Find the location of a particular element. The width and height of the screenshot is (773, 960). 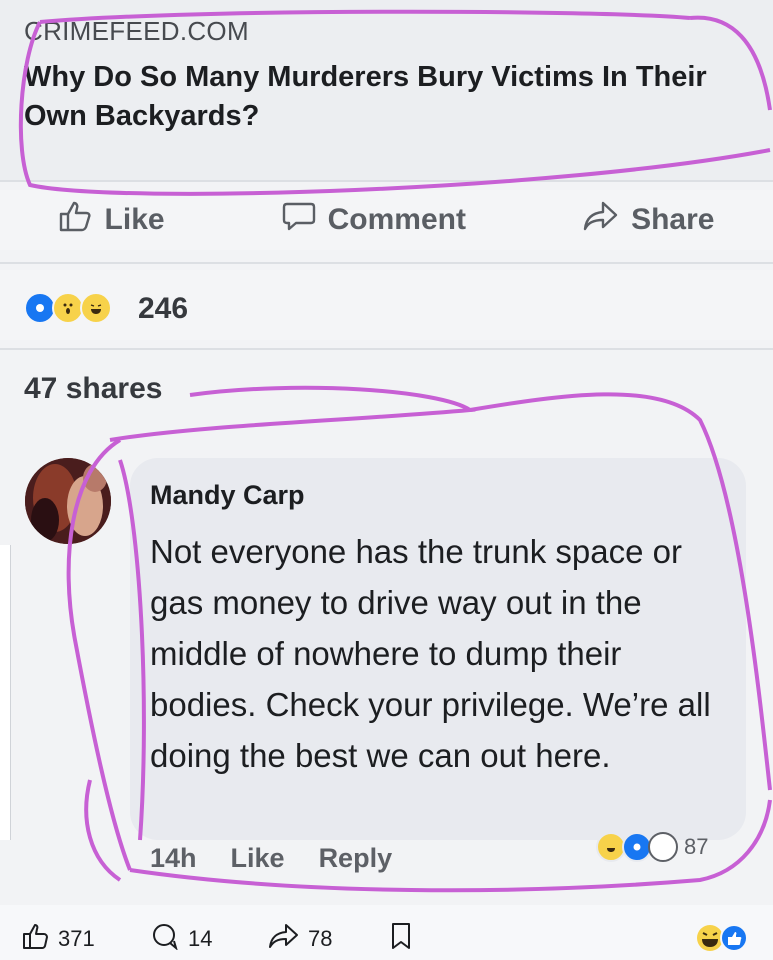

shares-count: 47 shares is located at coordinates (93, 389).